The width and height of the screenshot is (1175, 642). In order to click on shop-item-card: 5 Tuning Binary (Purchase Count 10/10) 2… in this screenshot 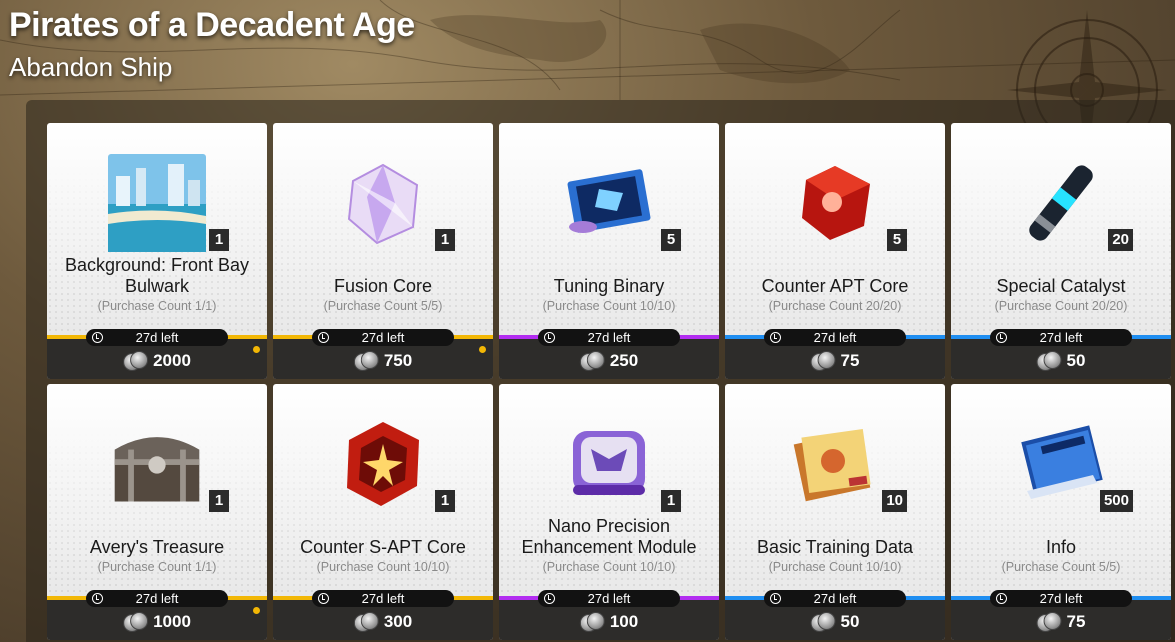, I will do `click(609, 251)`.